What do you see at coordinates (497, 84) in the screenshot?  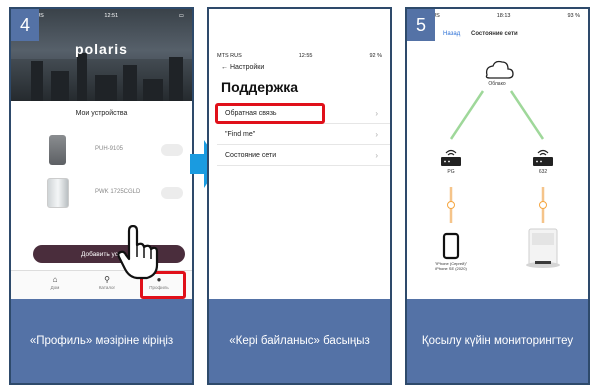 I see `cloud-label: Облако` at bounding box center [497, 84].